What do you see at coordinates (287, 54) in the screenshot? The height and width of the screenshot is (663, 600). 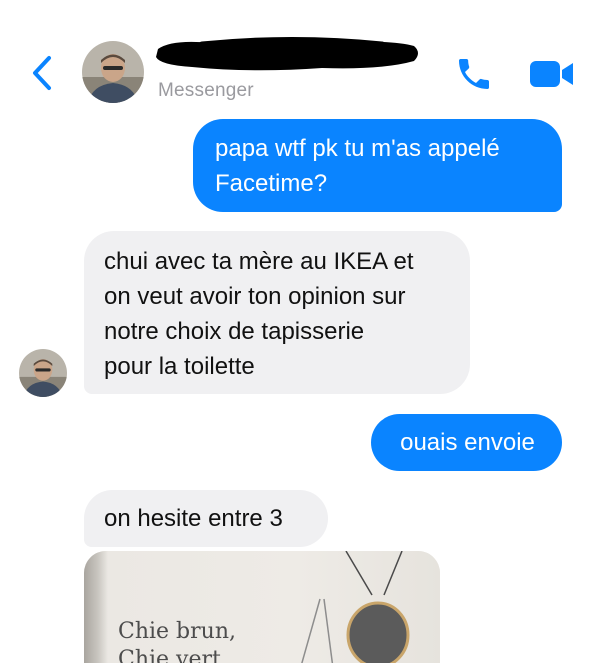 I see `name-redaction` at bounding box center [287, 54].